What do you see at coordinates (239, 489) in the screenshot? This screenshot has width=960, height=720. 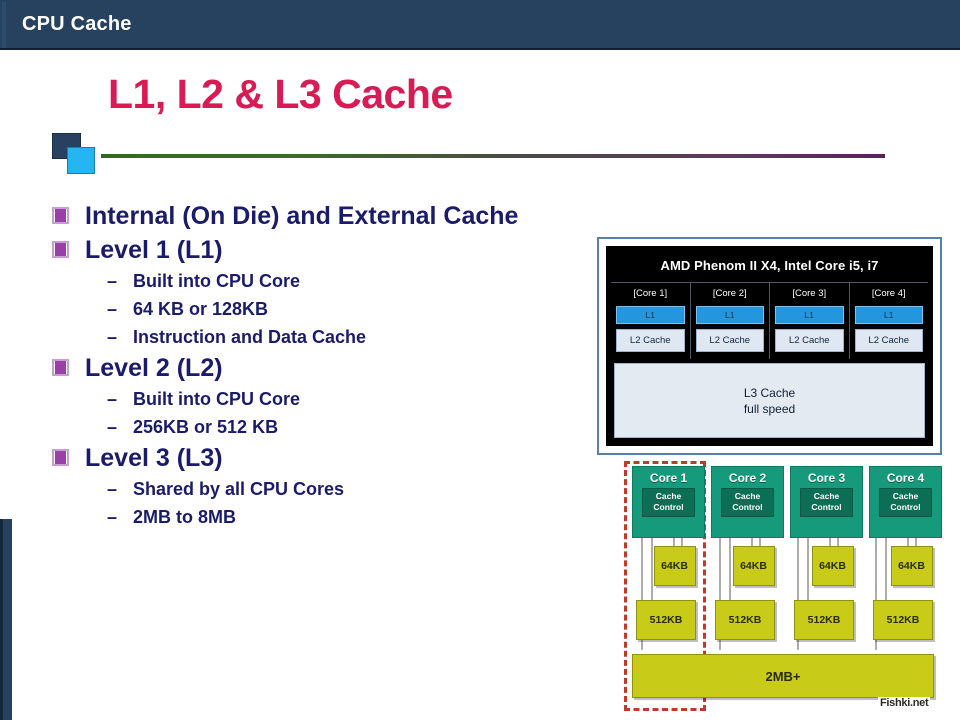 I see `sub-bullet-label: Shared by all CPU Cores` at bounding box center [239, 489].